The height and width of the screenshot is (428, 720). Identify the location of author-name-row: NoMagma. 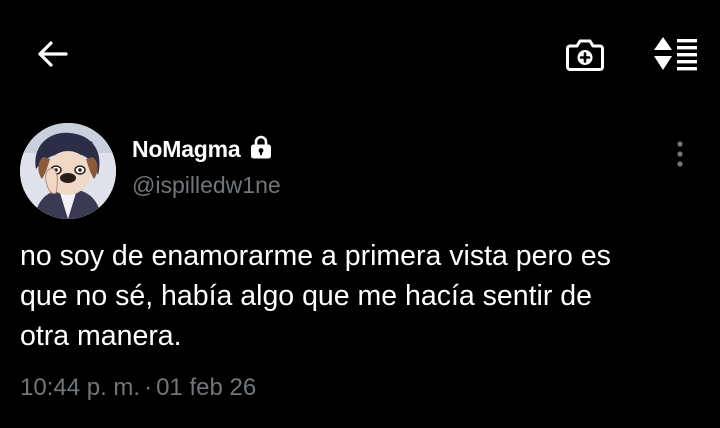
(203, 149).